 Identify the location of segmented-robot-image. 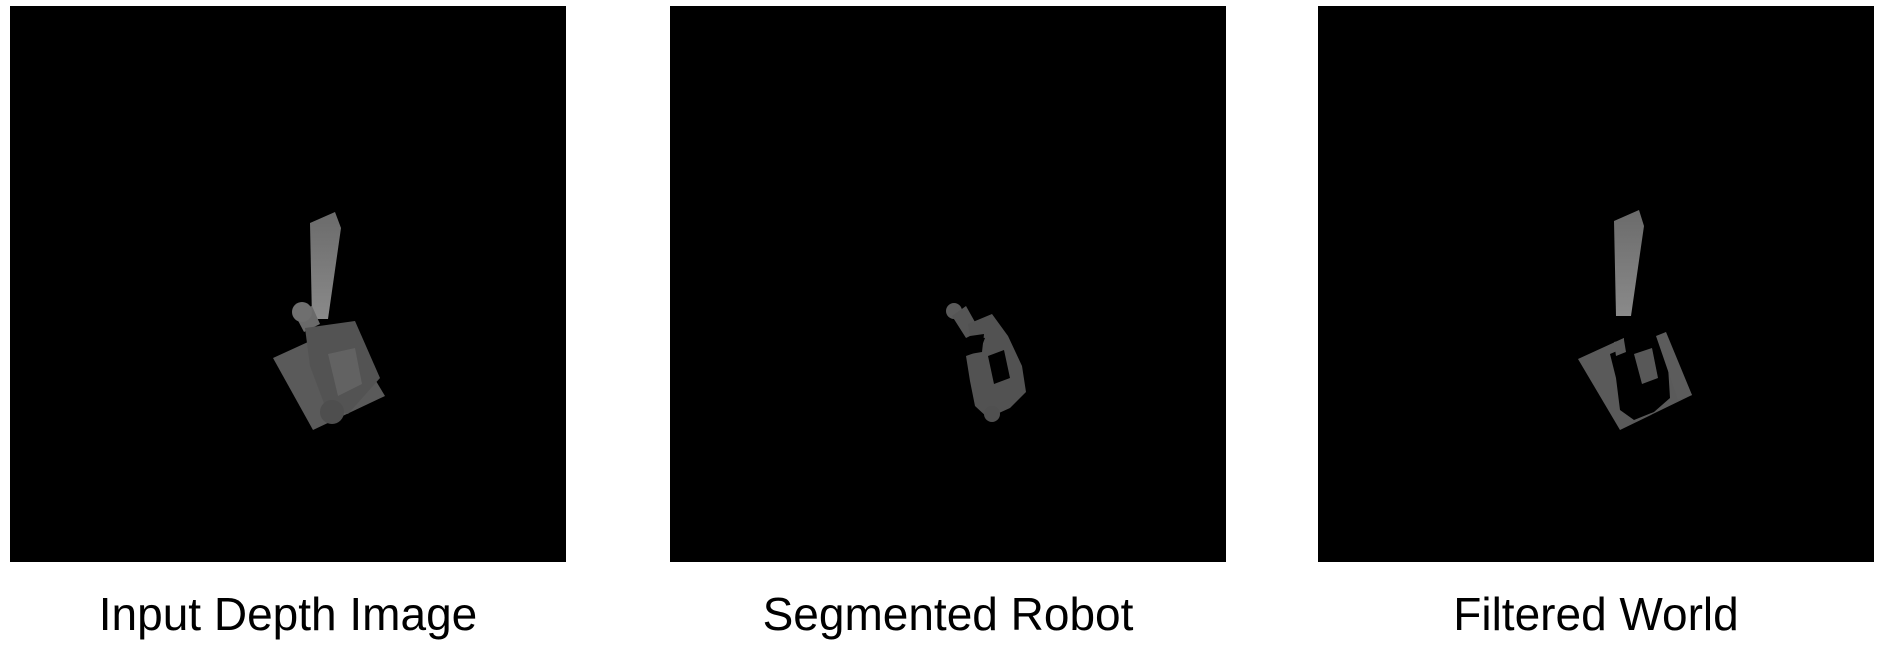
(986, 362).